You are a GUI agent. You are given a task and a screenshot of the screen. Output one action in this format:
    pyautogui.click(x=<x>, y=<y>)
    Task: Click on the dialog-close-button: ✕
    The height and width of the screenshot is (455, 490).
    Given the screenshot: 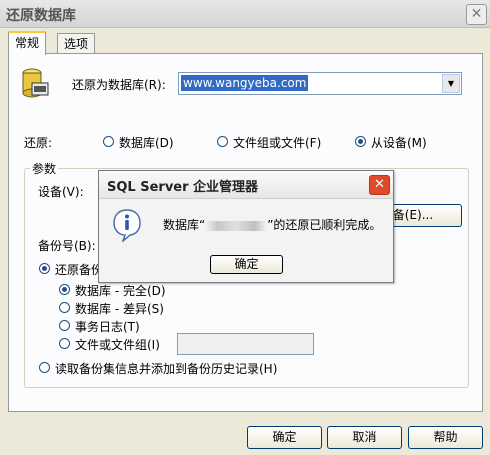 What is the action you would take?
    pyautogui.click(x=379, y=185)
    